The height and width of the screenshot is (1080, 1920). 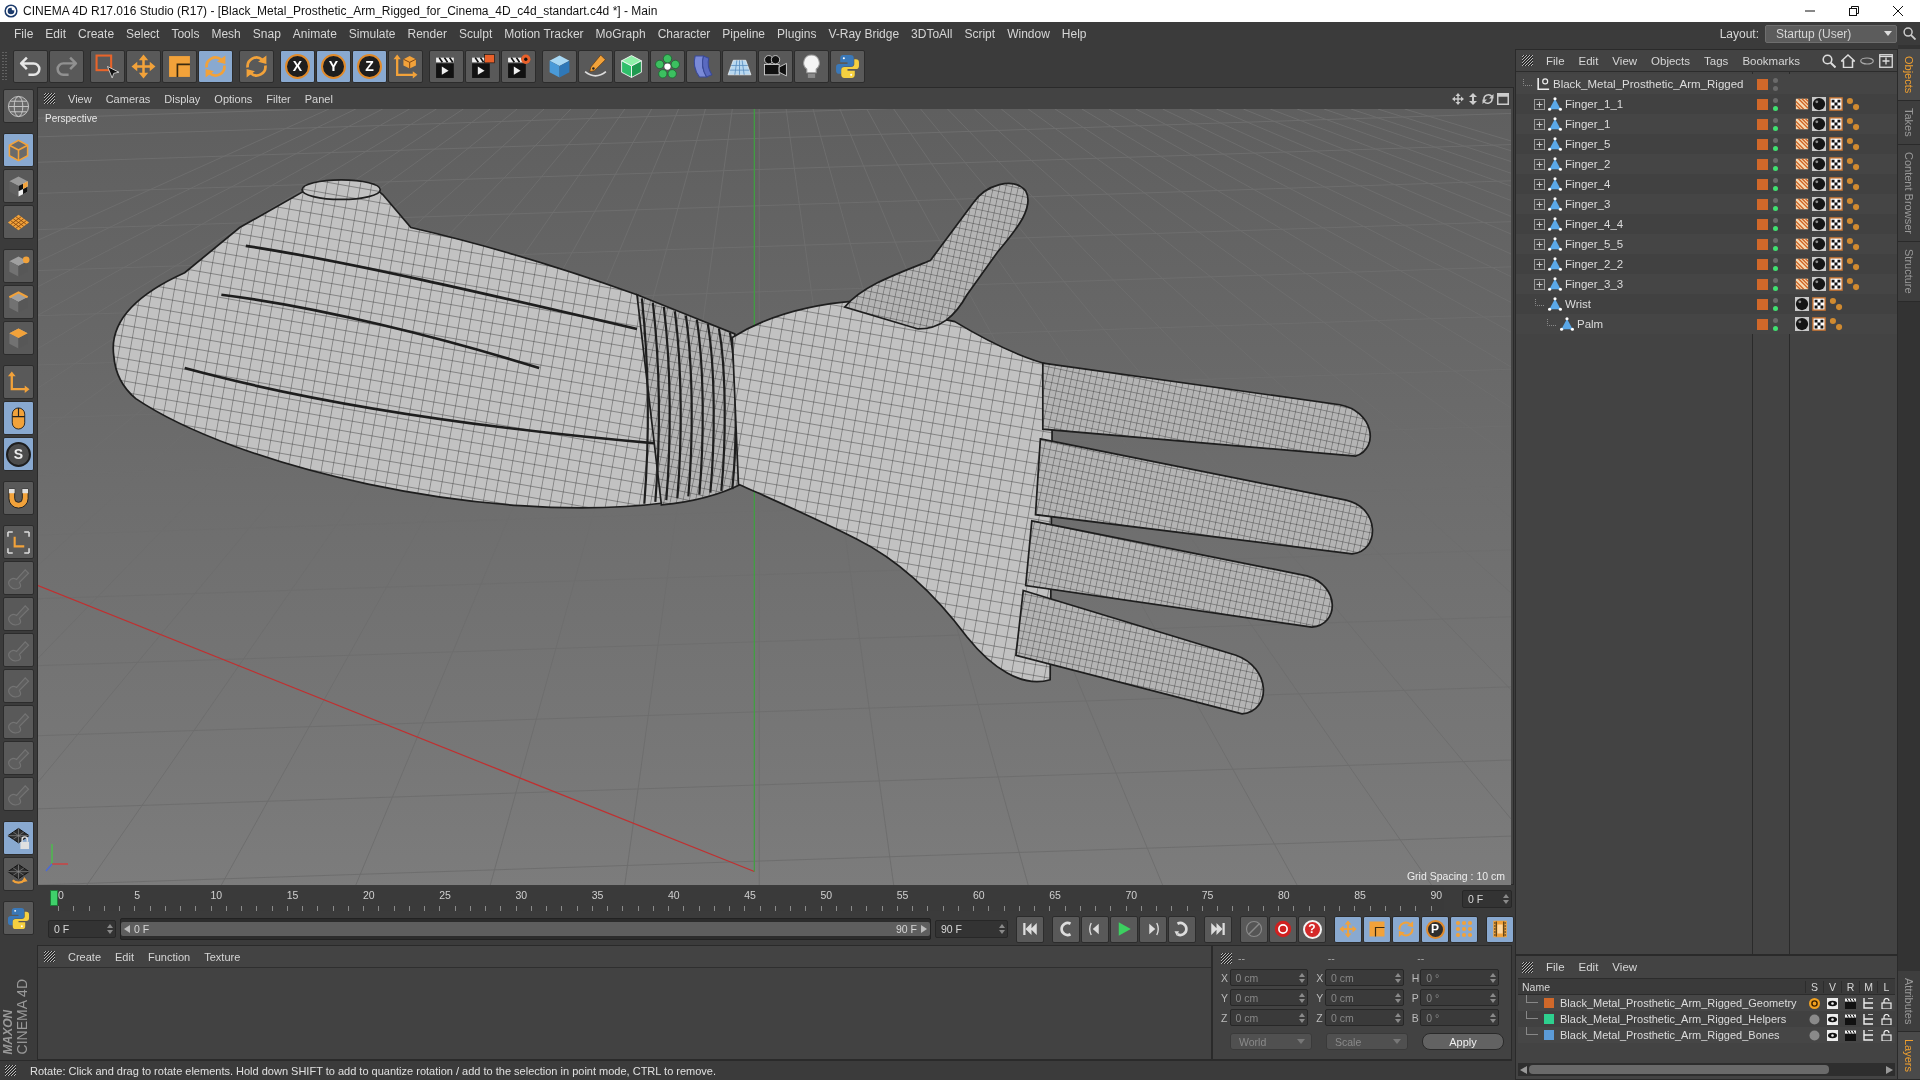 I want to click on workplane-rotate-button, so click(x=18, y=874).